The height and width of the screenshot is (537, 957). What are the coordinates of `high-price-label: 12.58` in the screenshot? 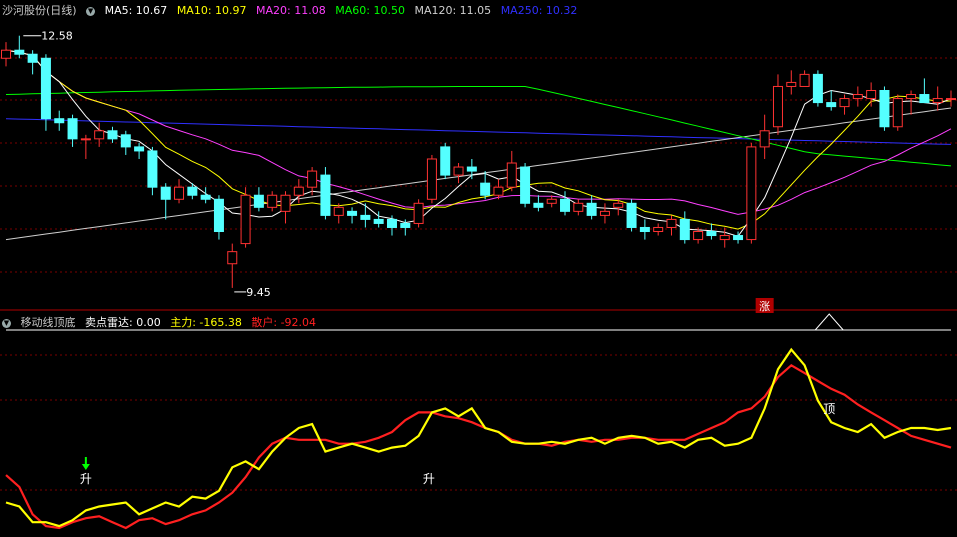 It's located at (57, 36).